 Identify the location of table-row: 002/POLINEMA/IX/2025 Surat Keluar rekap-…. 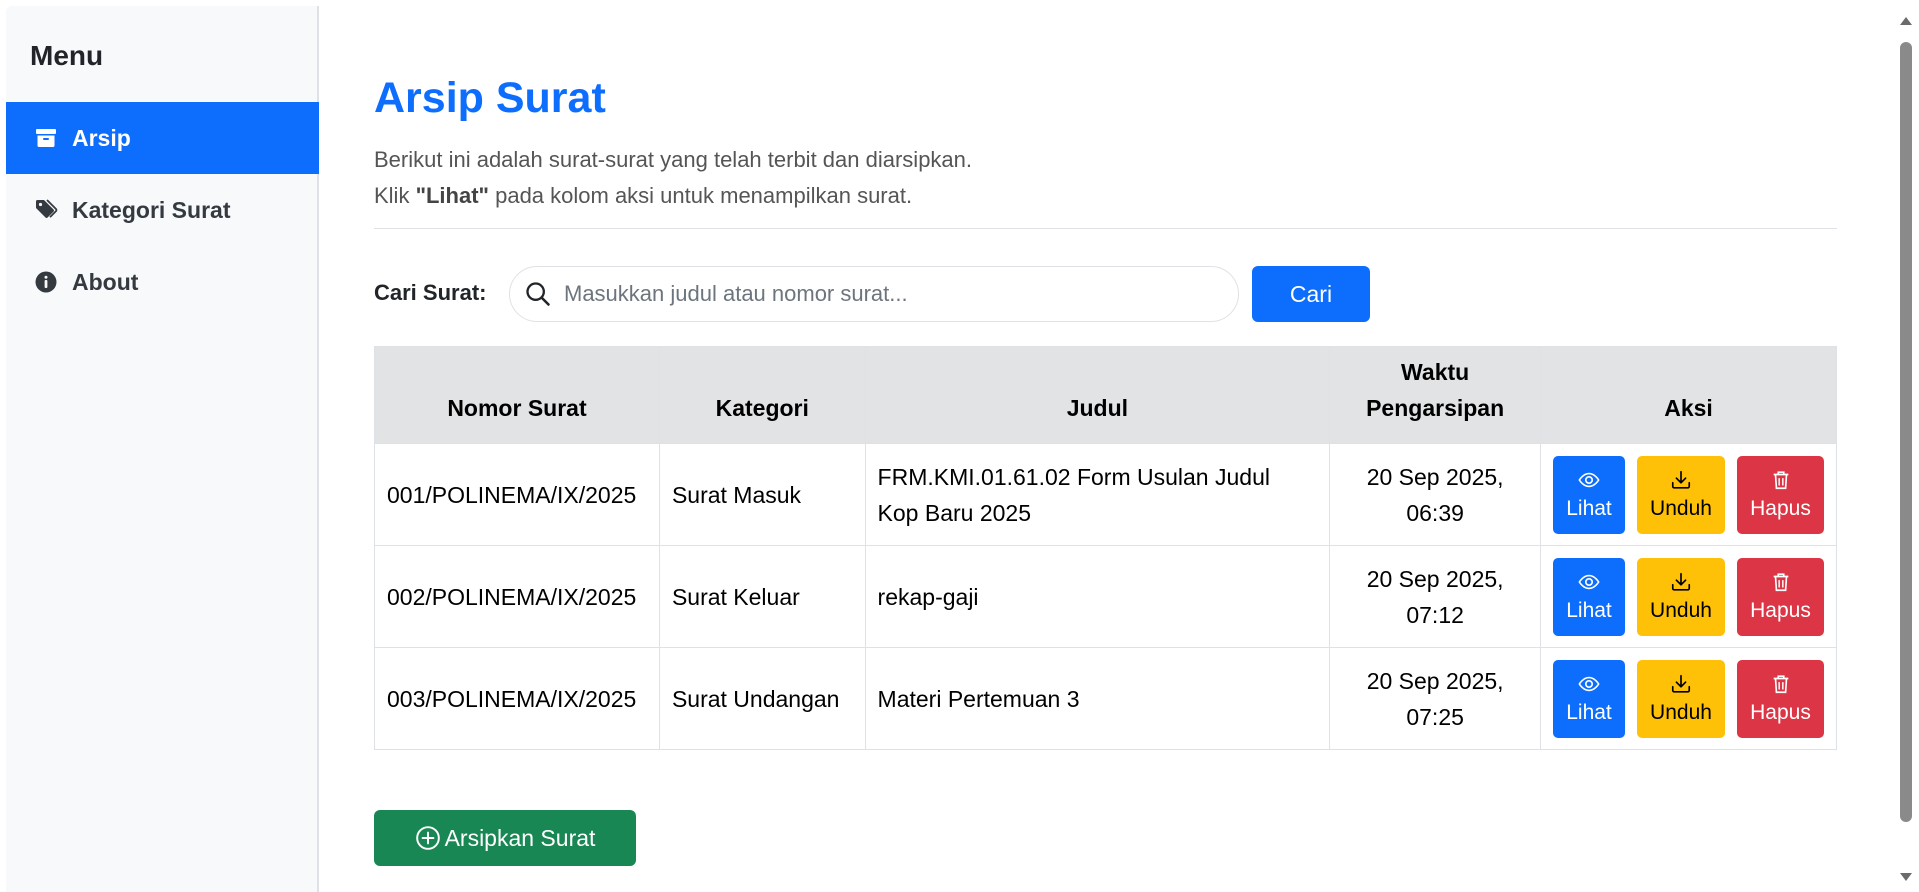
(1105, 596).